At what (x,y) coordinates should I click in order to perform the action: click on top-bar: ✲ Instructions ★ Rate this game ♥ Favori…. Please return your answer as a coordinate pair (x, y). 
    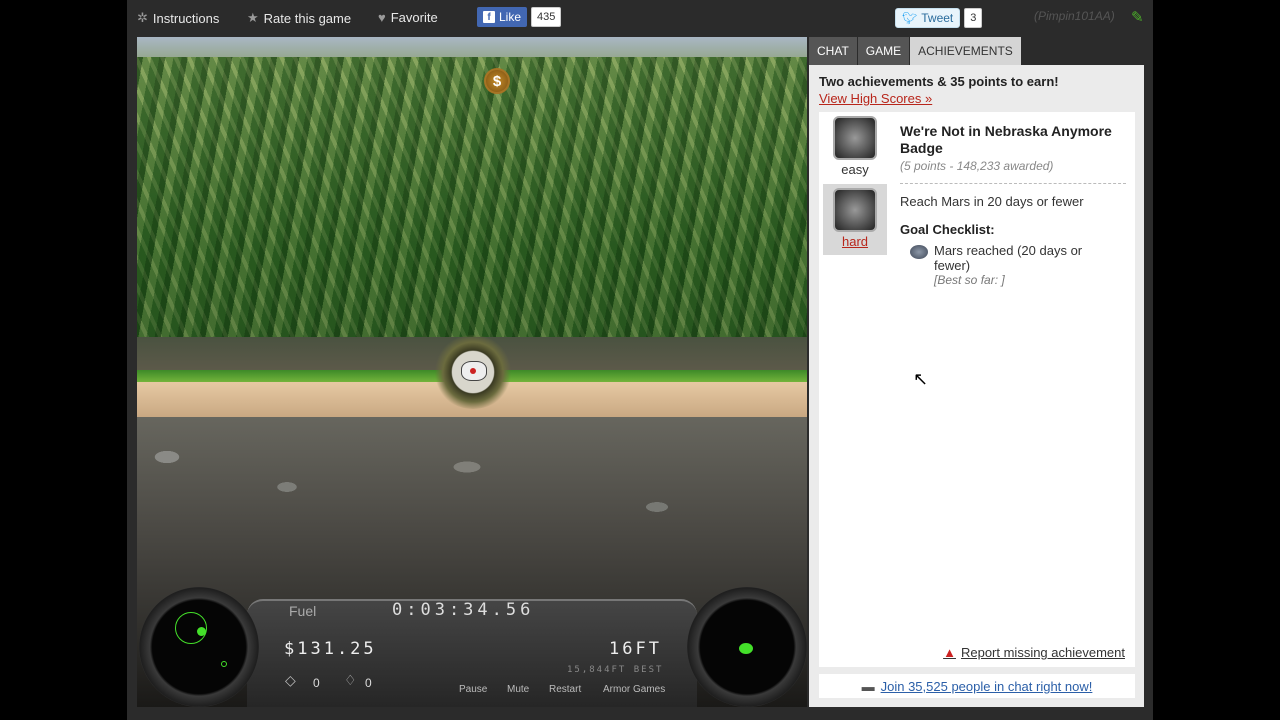
    Looking at the image, I should click on (640, 18).